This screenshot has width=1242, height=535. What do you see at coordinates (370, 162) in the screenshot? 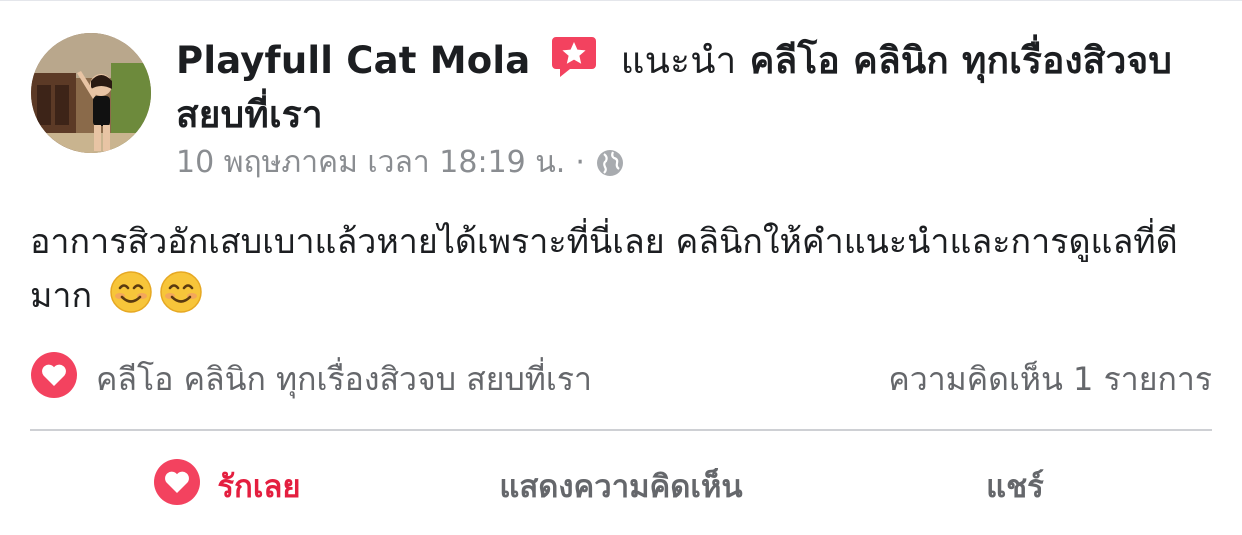
I see `post-timestamp: 10 พฤษภาคม เวลา 18:19 น.` at bounding box center [370, 162].